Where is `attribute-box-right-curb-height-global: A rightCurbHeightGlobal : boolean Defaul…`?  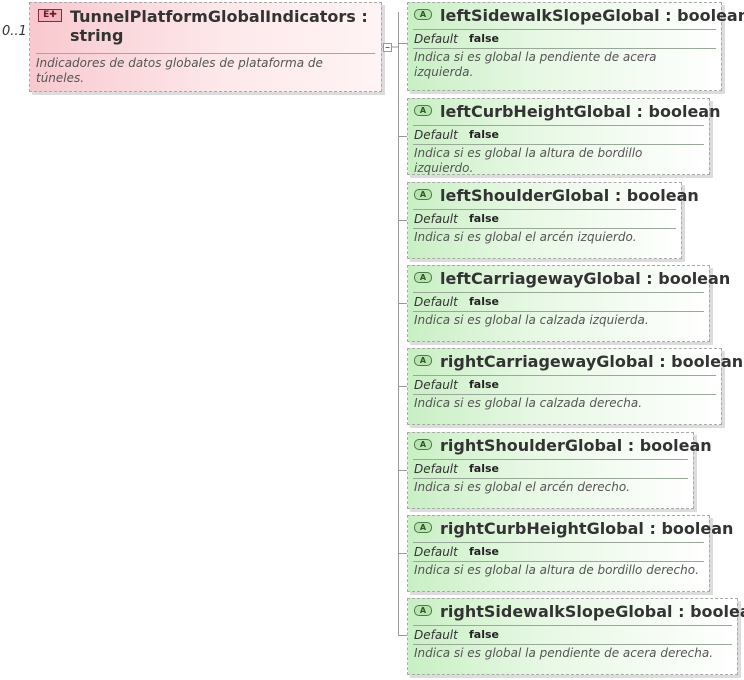 attribute-box-right-curb-height-global: A rightCurbHeightGlobal : boolean Defaul… is located at coordinates (570, 553).